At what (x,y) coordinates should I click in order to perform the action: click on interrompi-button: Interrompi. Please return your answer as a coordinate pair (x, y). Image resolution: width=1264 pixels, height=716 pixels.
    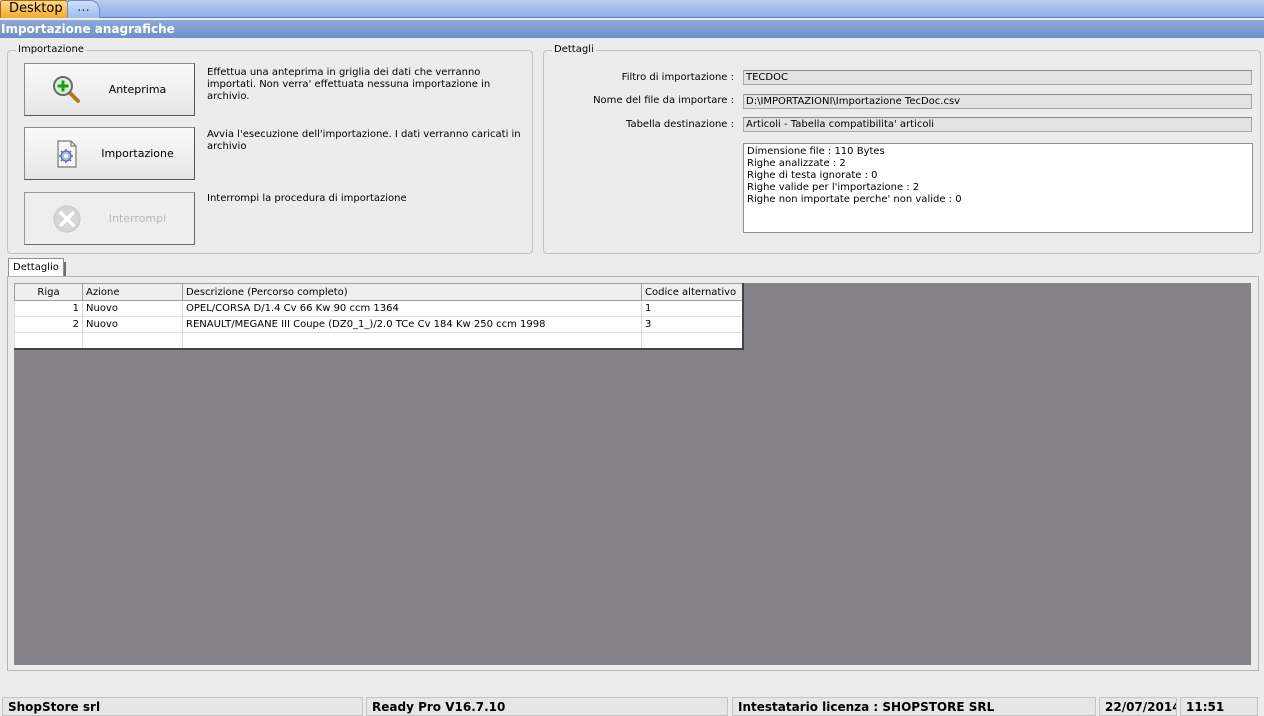
    Looking at the image, I should click on (109, 218).